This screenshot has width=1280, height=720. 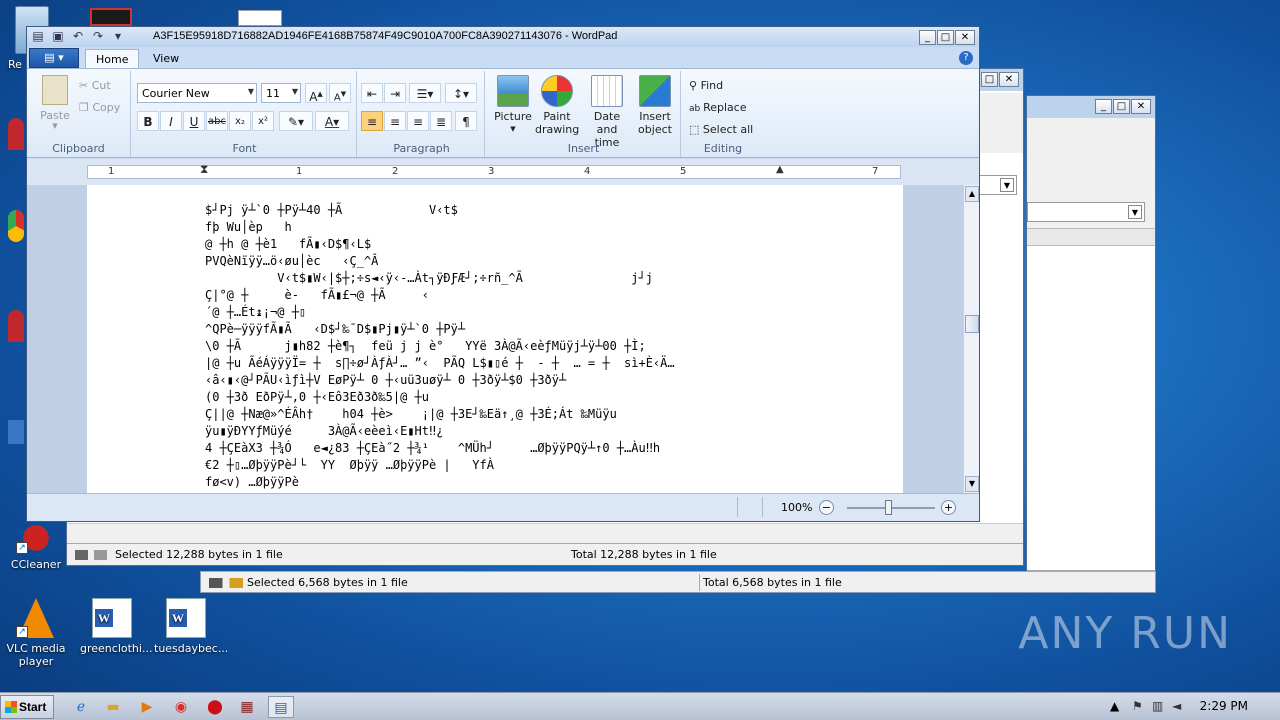 I want to click on status-selected: Selected 6,568 bytes in 1 file, so click(x=327, y=582).